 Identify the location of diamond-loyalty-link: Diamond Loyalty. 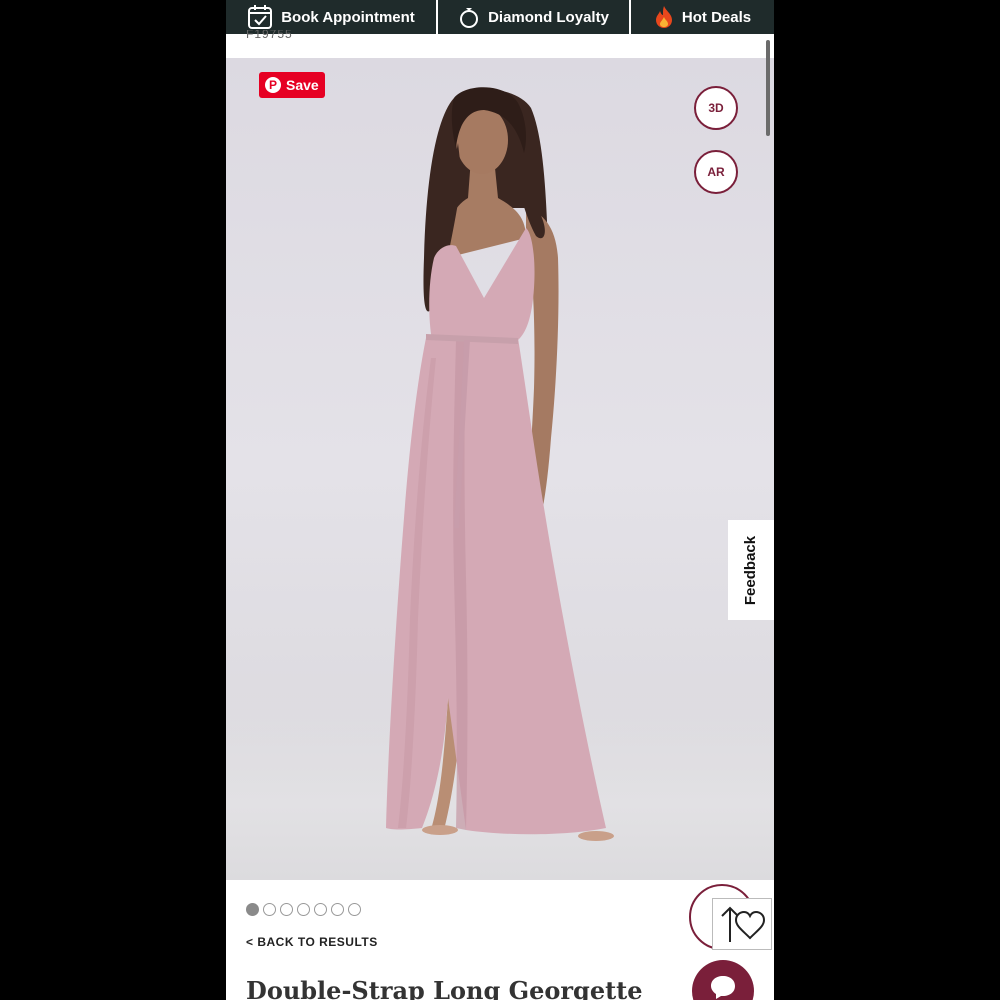
(534, 17).